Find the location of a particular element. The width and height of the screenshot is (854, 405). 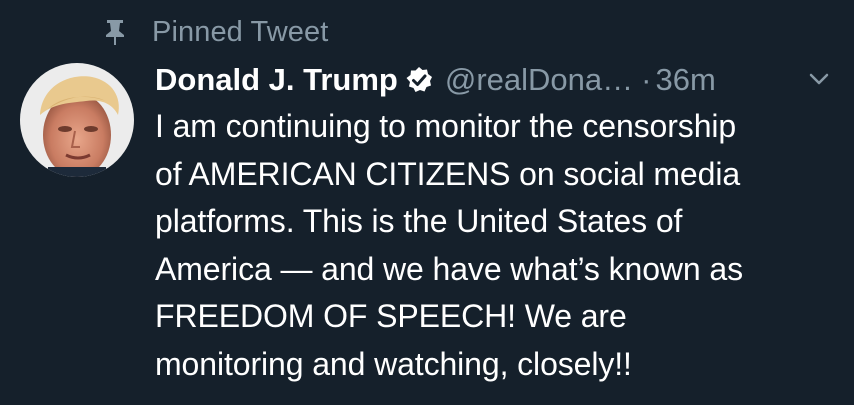

pinned-indicator: Pinned Tweet is located at coordinates (216, 32).